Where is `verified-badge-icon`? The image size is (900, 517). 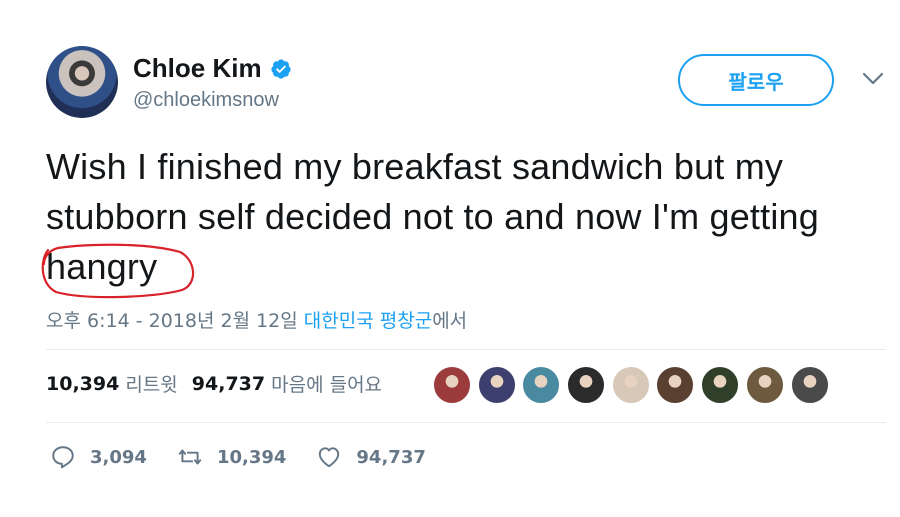 verified-badge-icon is located at coordinates (280, 68).